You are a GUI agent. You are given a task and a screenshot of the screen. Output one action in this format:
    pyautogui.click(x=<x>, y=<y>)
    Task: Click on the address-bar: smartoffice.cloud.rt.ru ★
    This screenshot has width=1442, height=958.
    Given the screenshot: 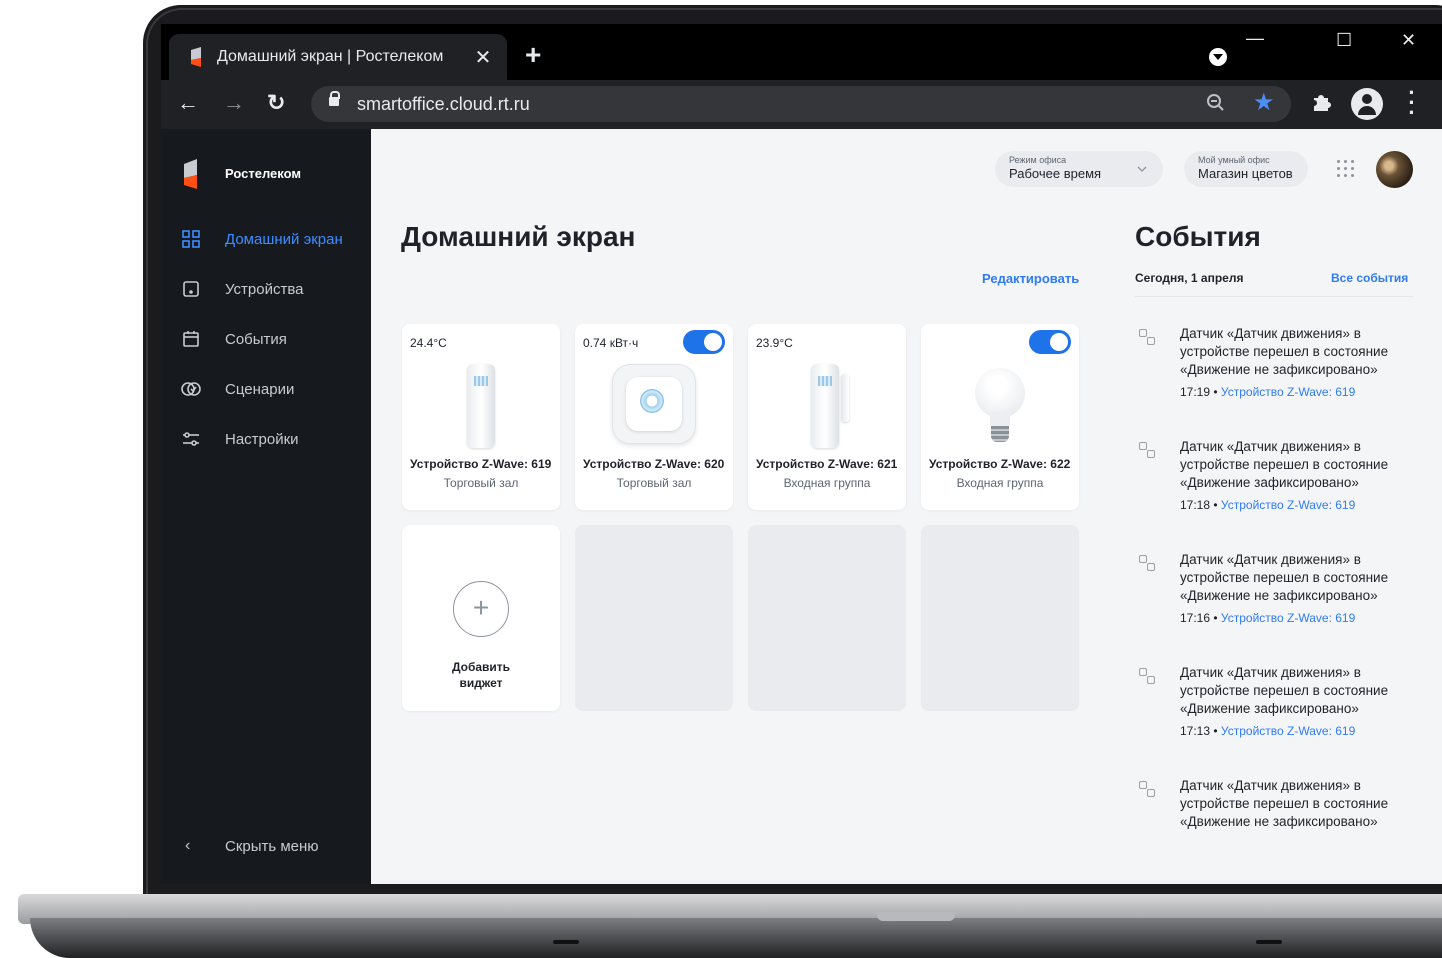 What is the action you would take?
    pyautogui.click(x=801, y=104)
    